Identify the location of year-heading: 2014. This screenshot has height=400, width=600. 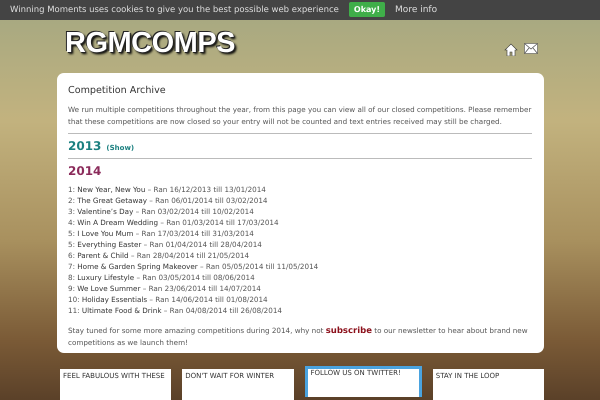
(85, 171).